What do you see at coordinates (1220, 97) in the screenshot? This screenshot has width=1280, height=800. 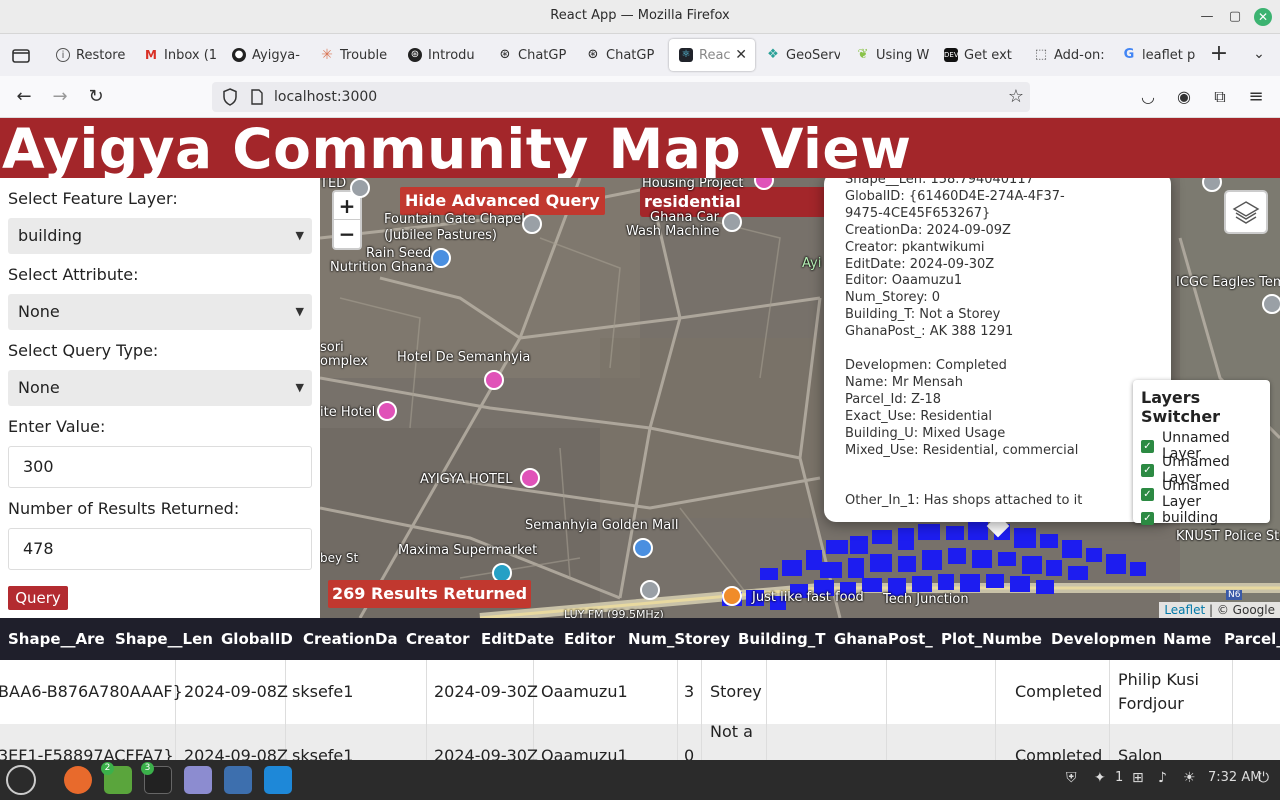 I see `extensions-icon: ⧉` at bounding box center [1220, 97].